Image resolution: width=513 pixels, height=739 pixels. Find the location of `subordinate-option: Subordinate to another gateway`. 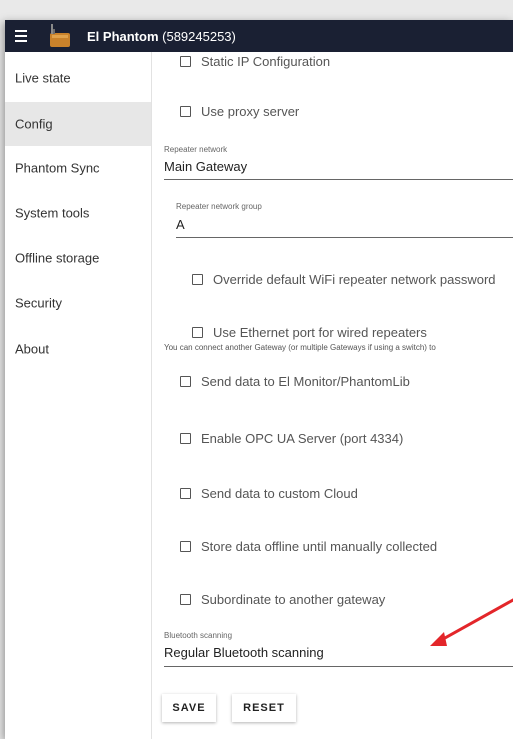

subordinate-option: Subordinate to another gateway is located at coordinates (282, 599).